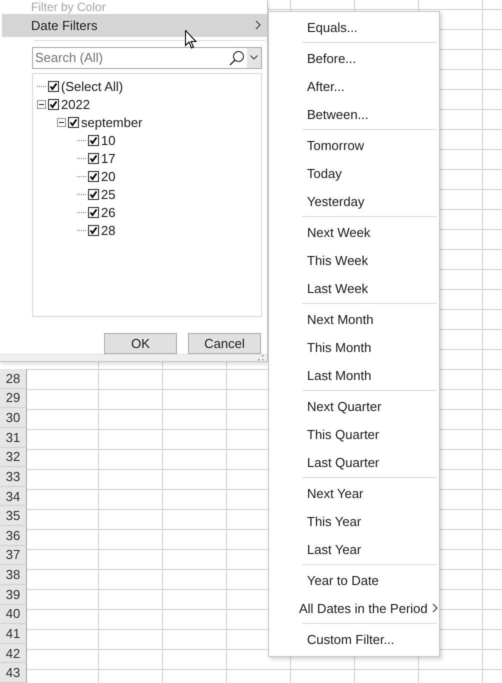 The image size is (502, 683). I want to click on row-header: 31, so click(13, 438).